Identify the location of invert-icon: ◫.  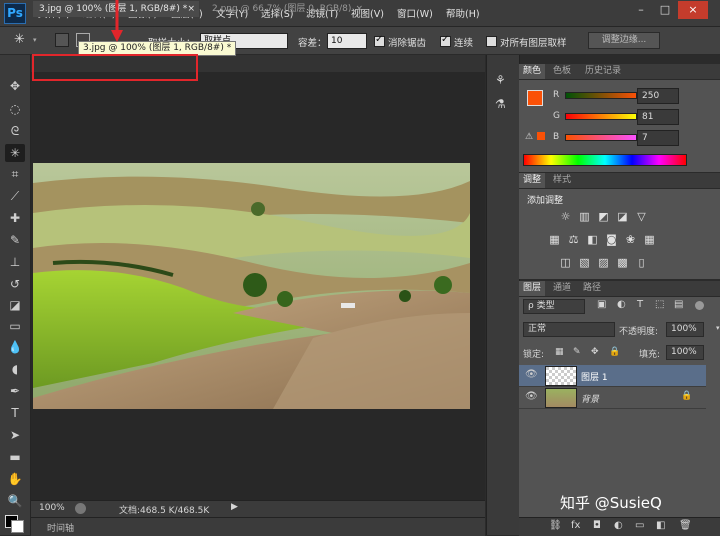
(565, 263).